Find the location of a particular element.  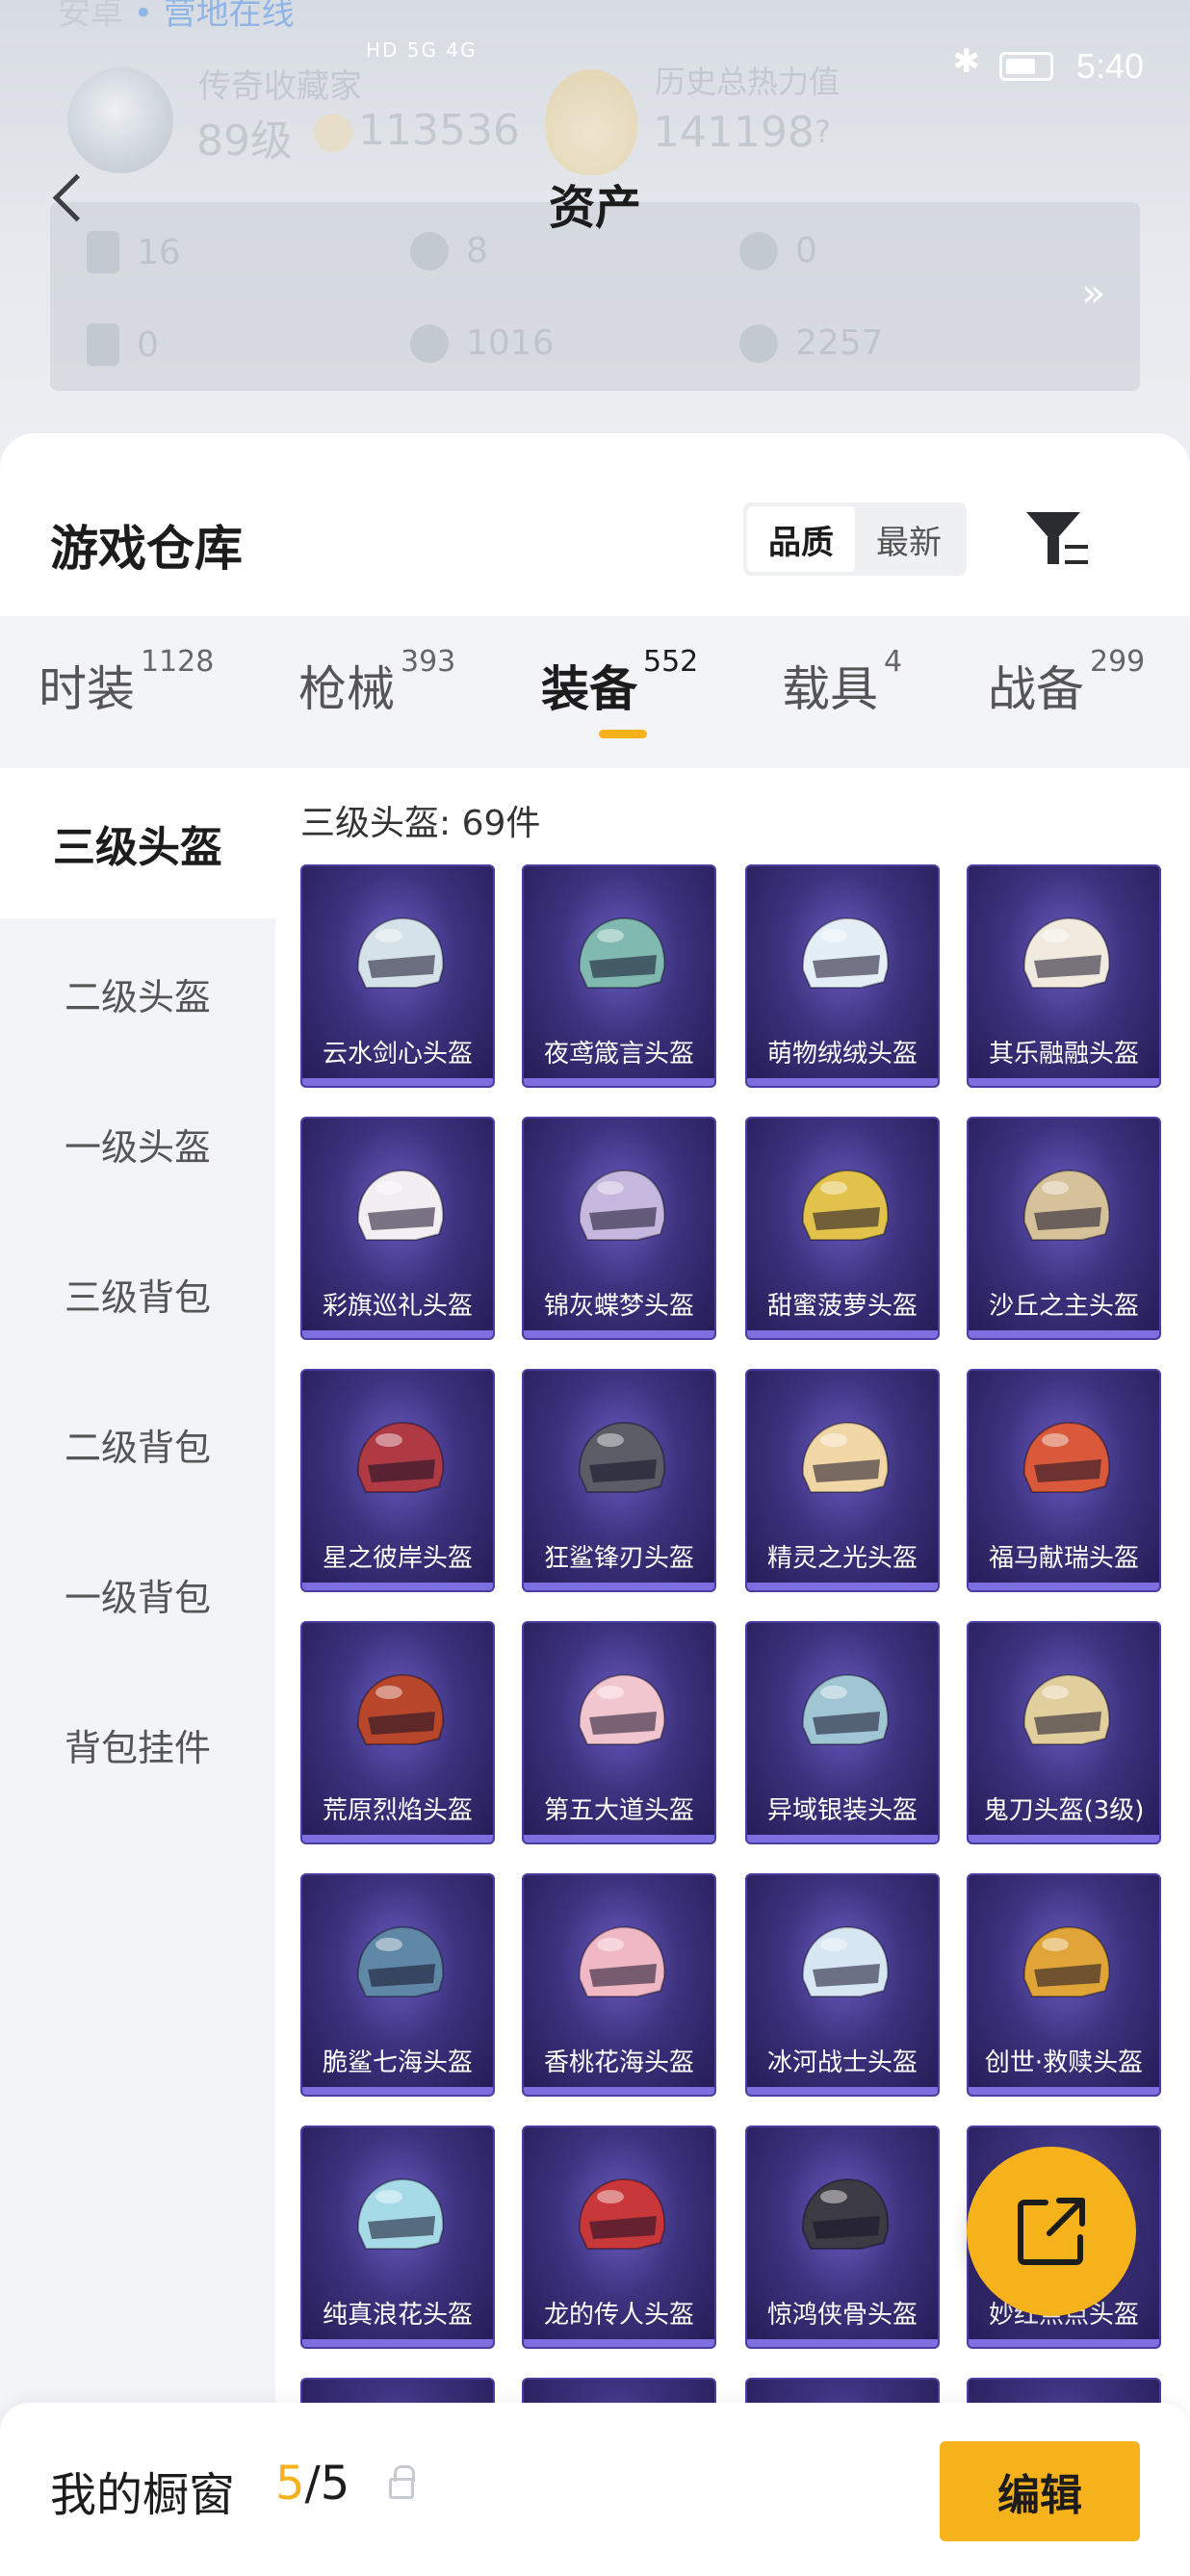

sidebar-item-pendant: 背包挂件 is located at coordinates (138, 1744).